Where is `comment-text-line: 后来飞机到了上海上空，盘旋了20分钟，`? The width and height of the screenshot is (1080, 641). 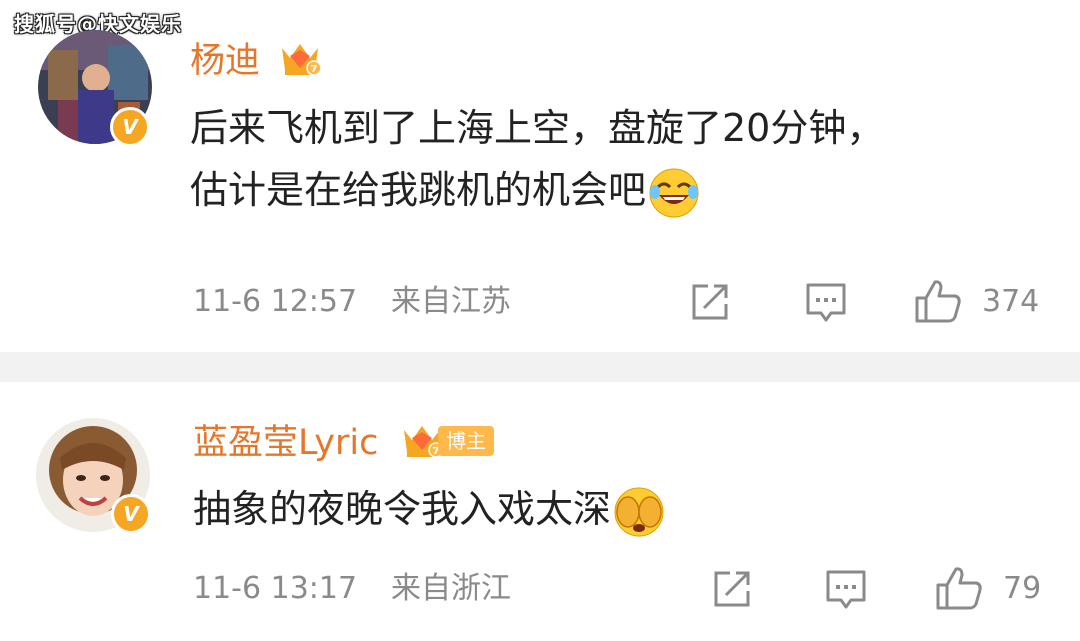 comment-text-line: 后来飞机到了上海上空，盘旋了20分钟， is located at coordinates (537, 128).